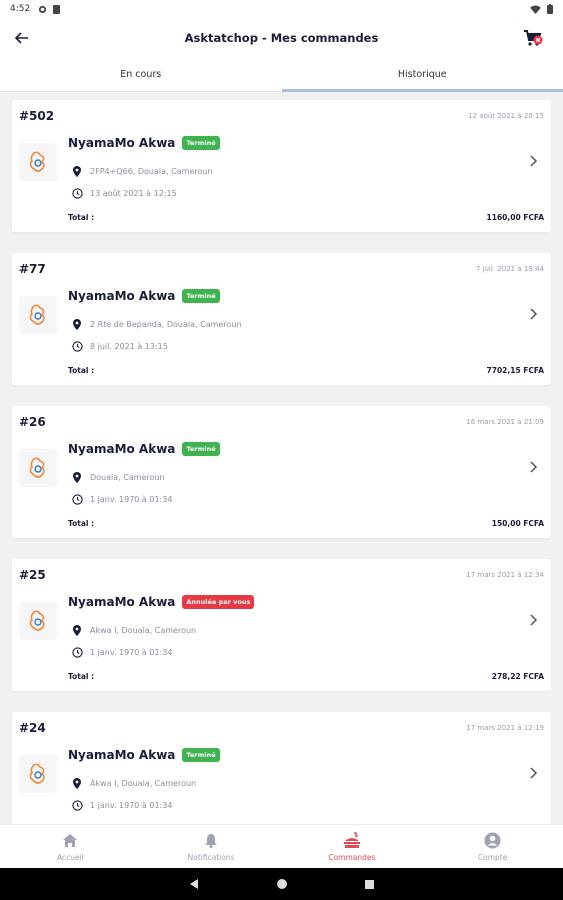 Image resolution: width=563 pixels, height=900 pixels. I want to click on address-line: Douala, Cameroun, so click(117, 477).